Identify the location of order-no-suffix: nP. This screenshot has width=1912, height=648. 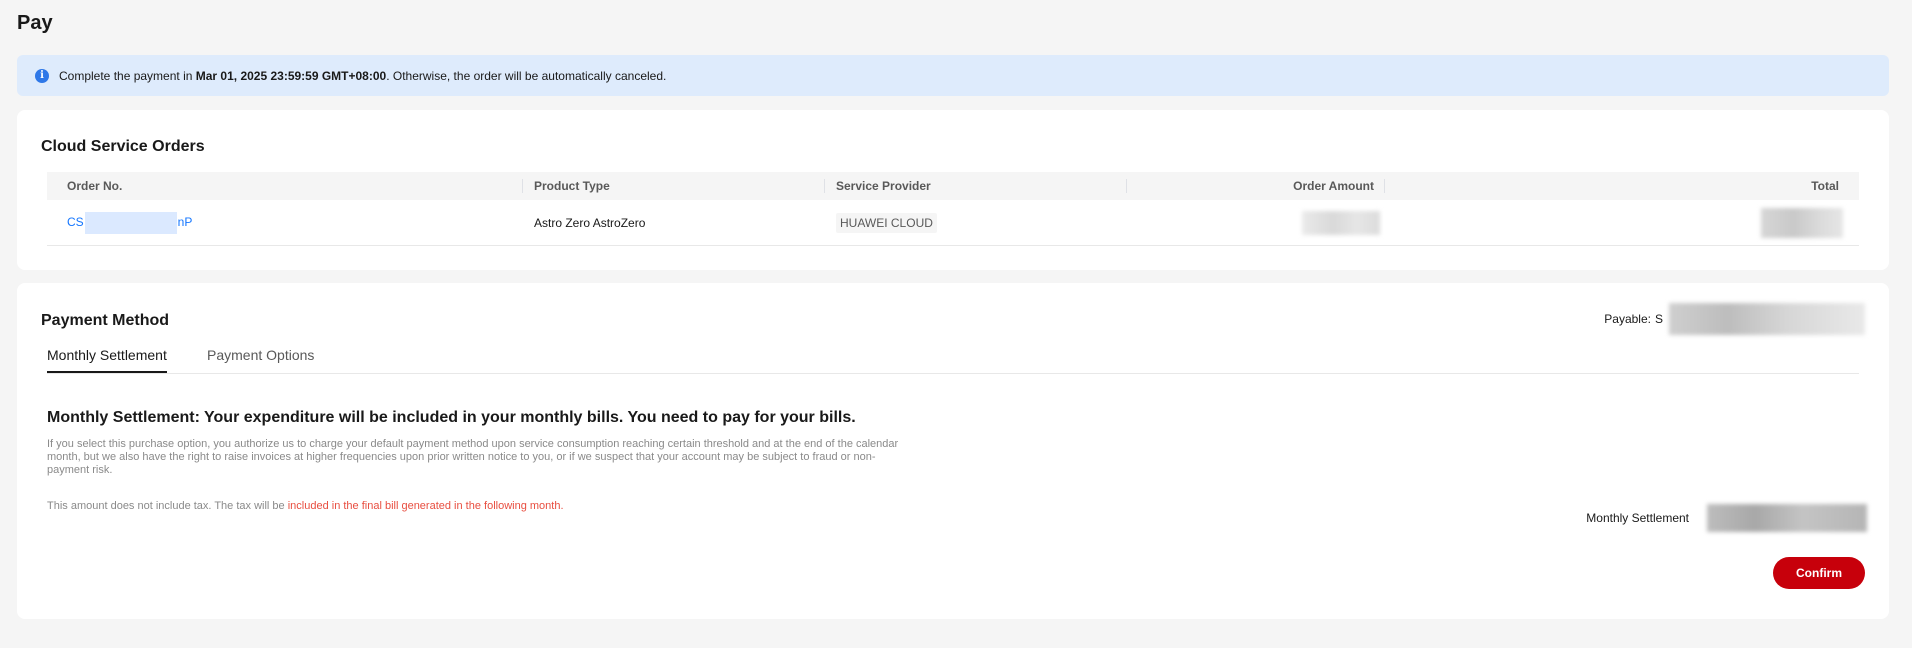
(185, 221).